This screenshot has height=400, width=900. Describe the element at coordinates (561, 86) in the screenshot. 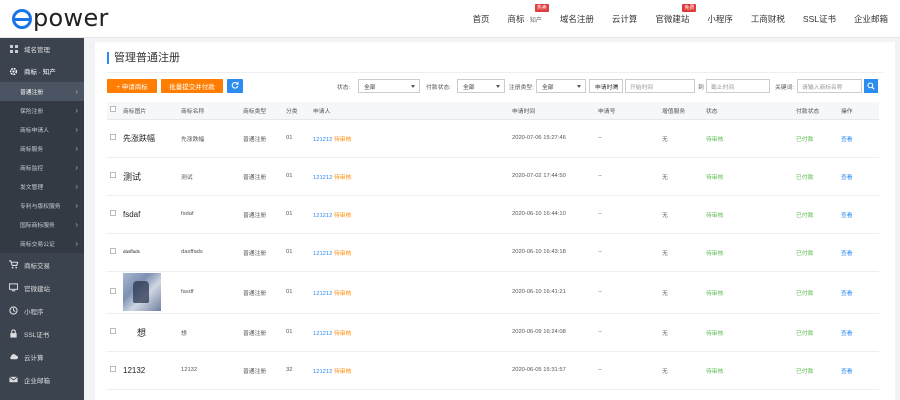

I see `reg-type-filter-select: 全部` at that location.